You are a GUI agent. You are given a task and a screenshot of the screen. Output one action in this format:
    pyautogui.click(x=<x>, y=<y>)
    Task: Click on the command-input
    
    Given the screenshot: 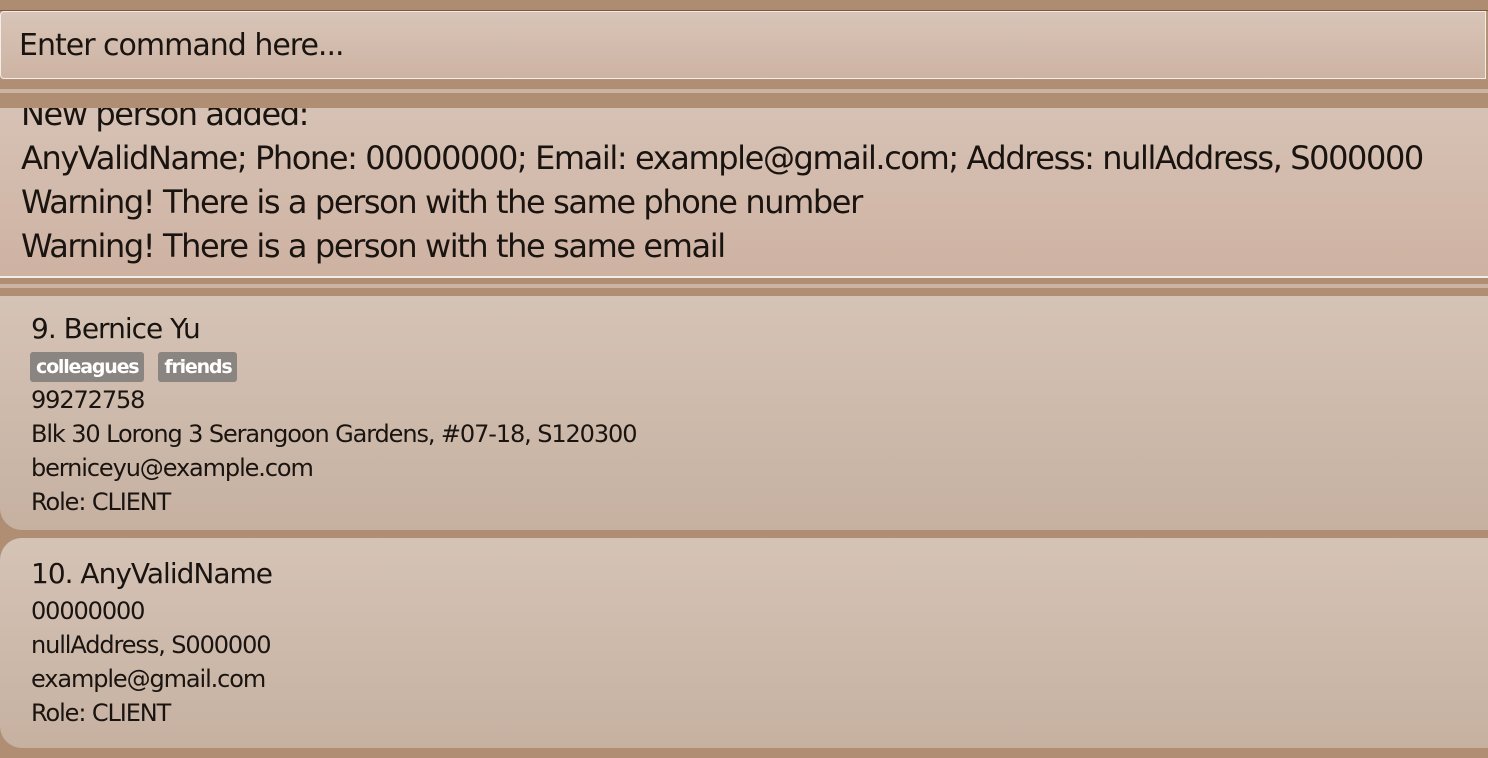 What is the action you would take?
    pyautogui.click(x=743, y=45)
    